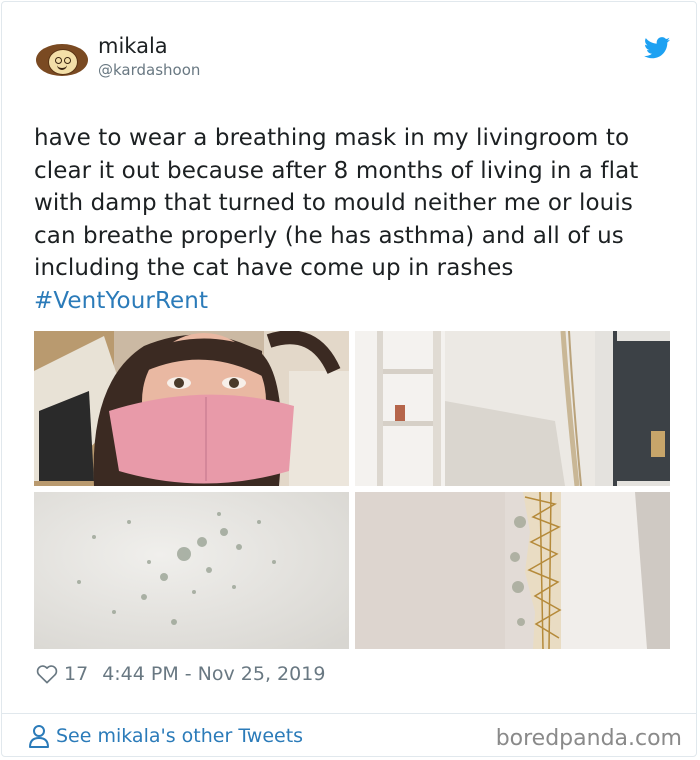  What do you see at coordinates (512, 570) in the screenshot?
I see `cracked-wall-edge-photo` at bounding box center [512, 570].